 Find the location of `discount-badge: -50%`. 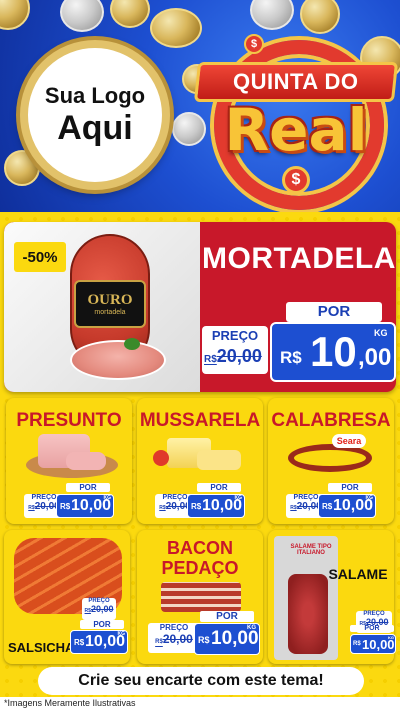

discount-badge: -50% is located at coordinates (40, 257).